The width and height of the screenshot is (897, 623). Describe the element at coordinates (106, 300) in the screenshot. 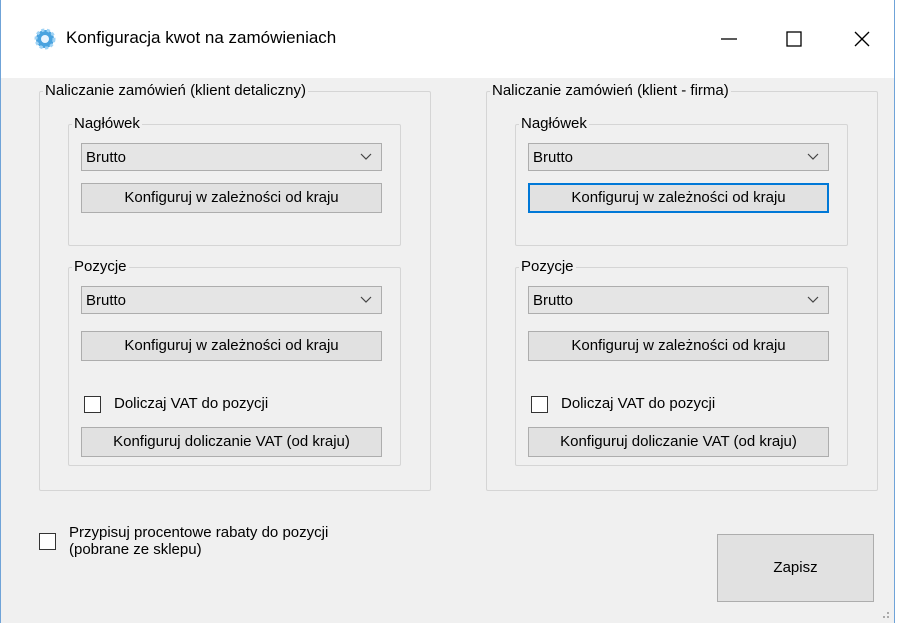

I see `retail-items-select-value: Brutto` at that location.